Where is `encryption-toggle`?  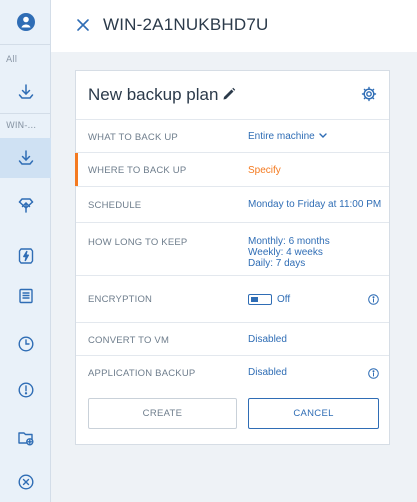
encryption-toggle is located at coordinates (260, 299).